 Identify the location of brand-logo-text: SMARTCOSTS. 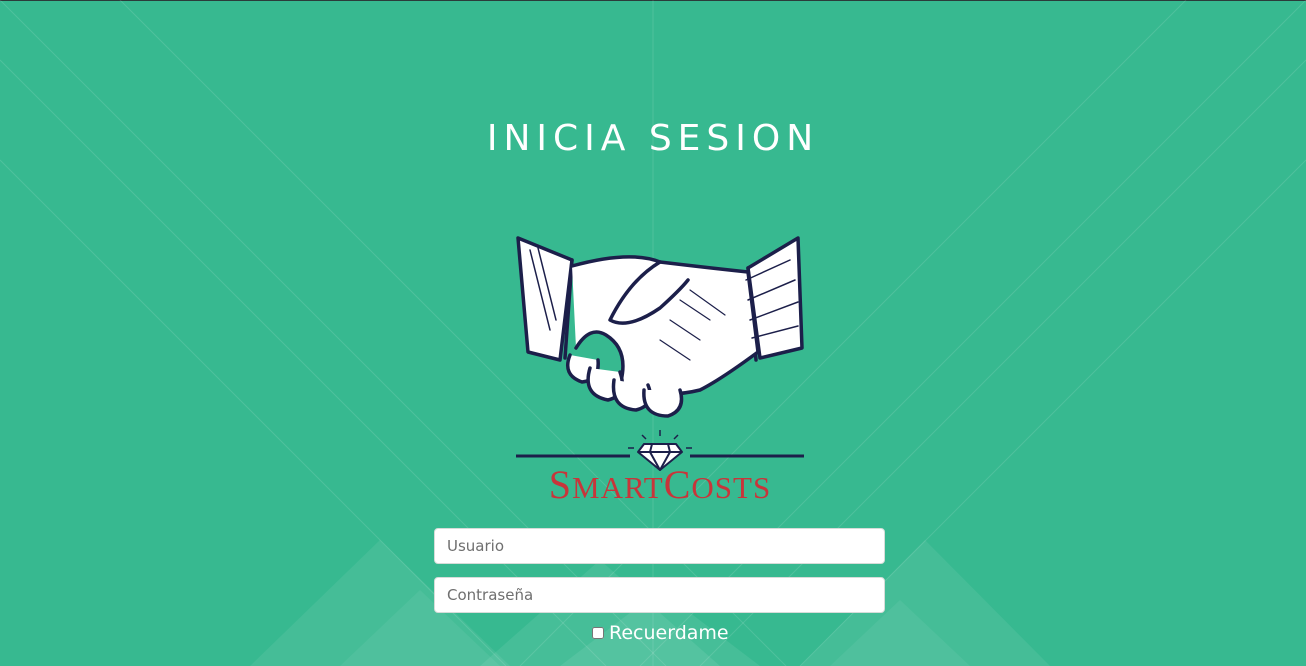
(660, 484).